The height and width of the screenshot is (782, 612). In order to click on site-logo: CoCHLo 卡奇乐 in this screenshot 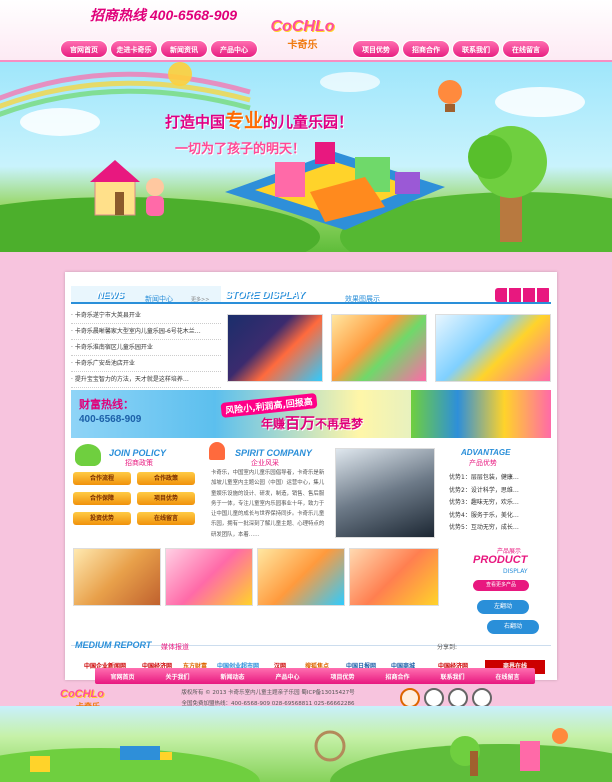, I will do `click(302, 37)`.